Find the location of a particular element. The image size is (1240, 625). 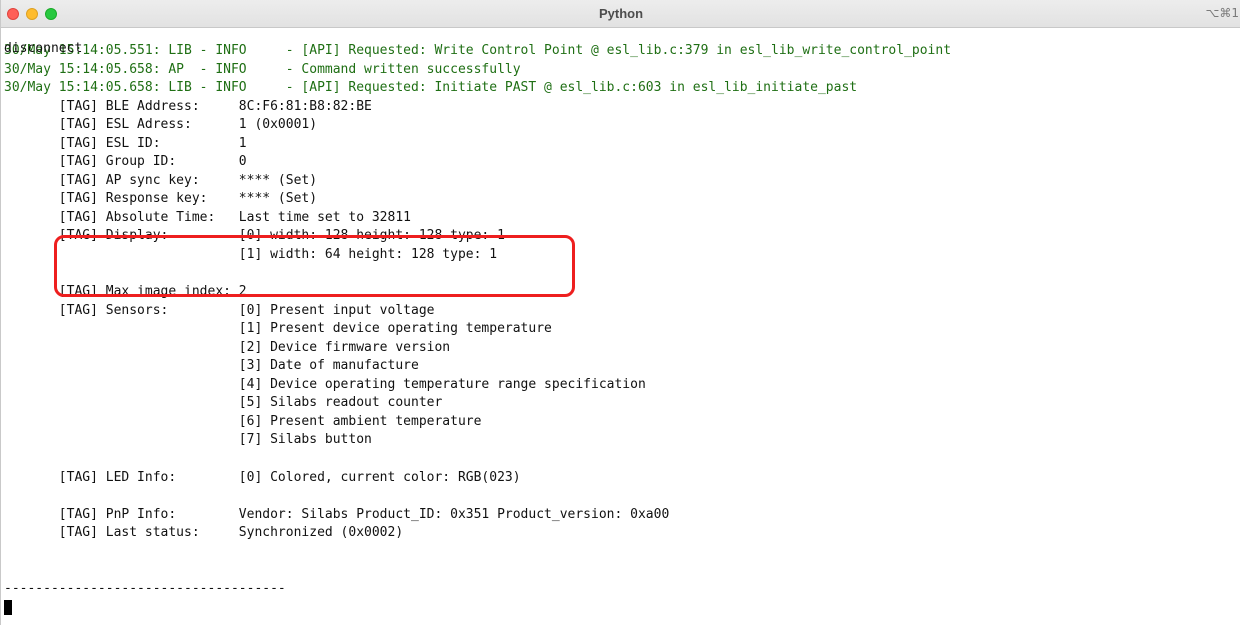

window-title: Python is located at coordinates (621, 13).